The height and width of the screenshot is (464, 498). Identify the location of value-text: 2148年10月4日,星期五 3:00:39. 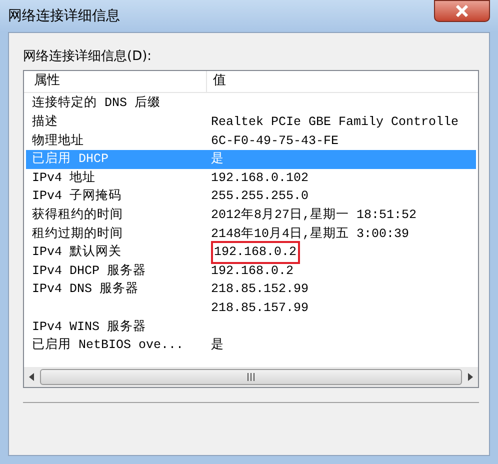
(310, 234).